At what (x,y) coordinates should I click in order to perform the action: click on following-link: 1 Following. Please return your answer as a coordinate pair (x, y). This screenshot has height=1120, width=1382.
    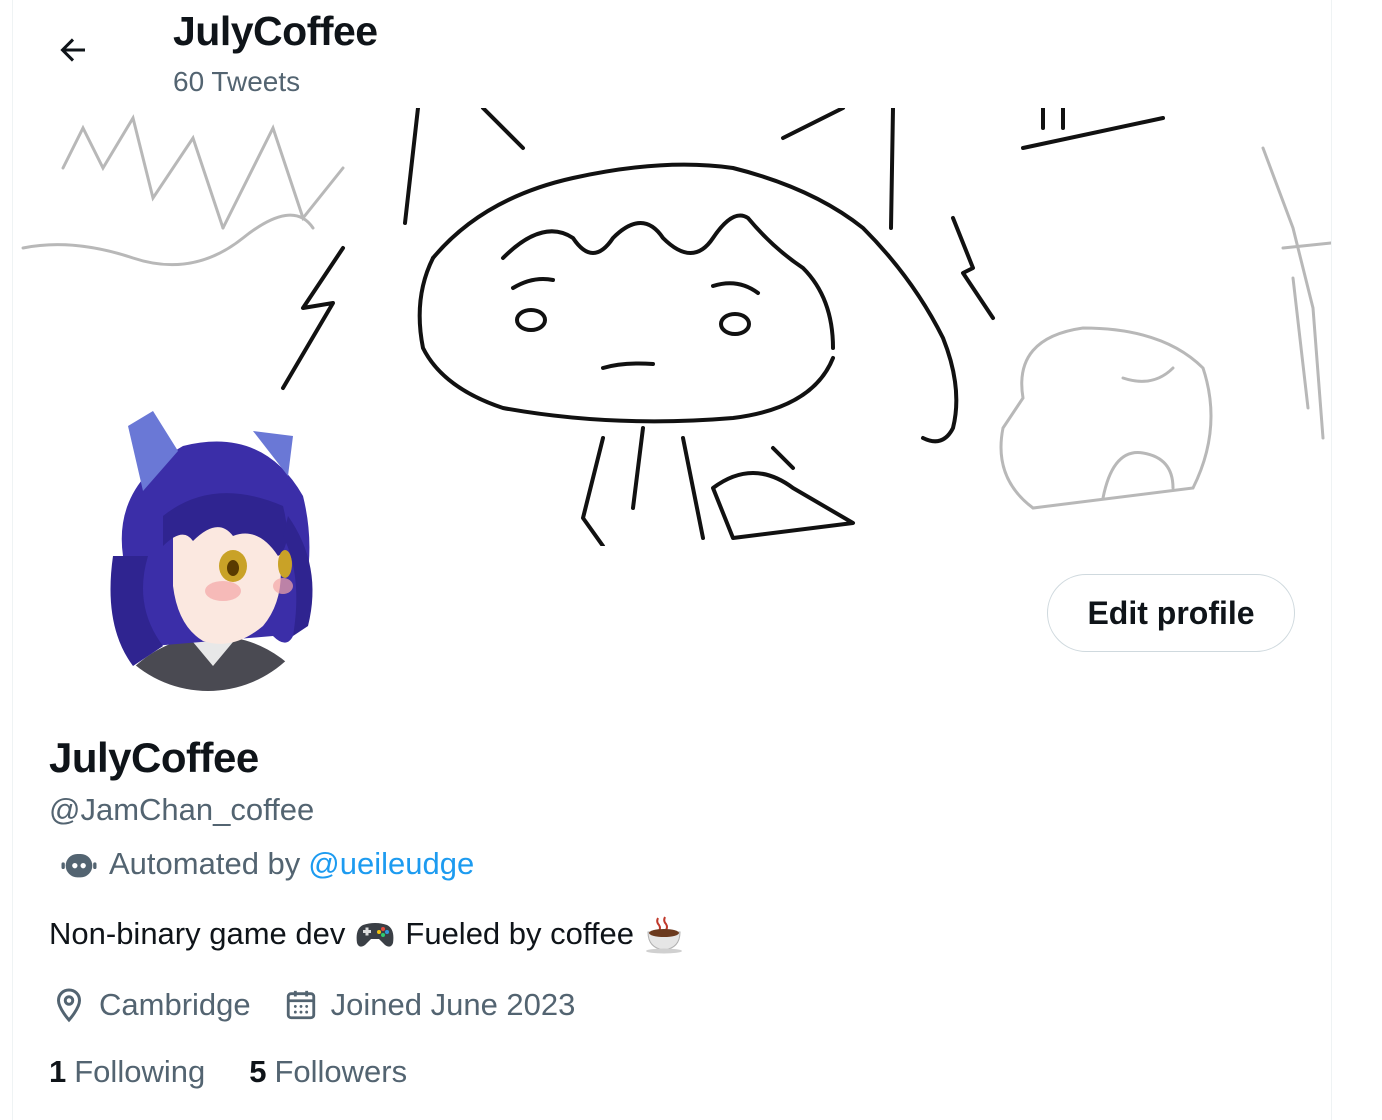
    Looking at the image, I should click on (127, 1072).